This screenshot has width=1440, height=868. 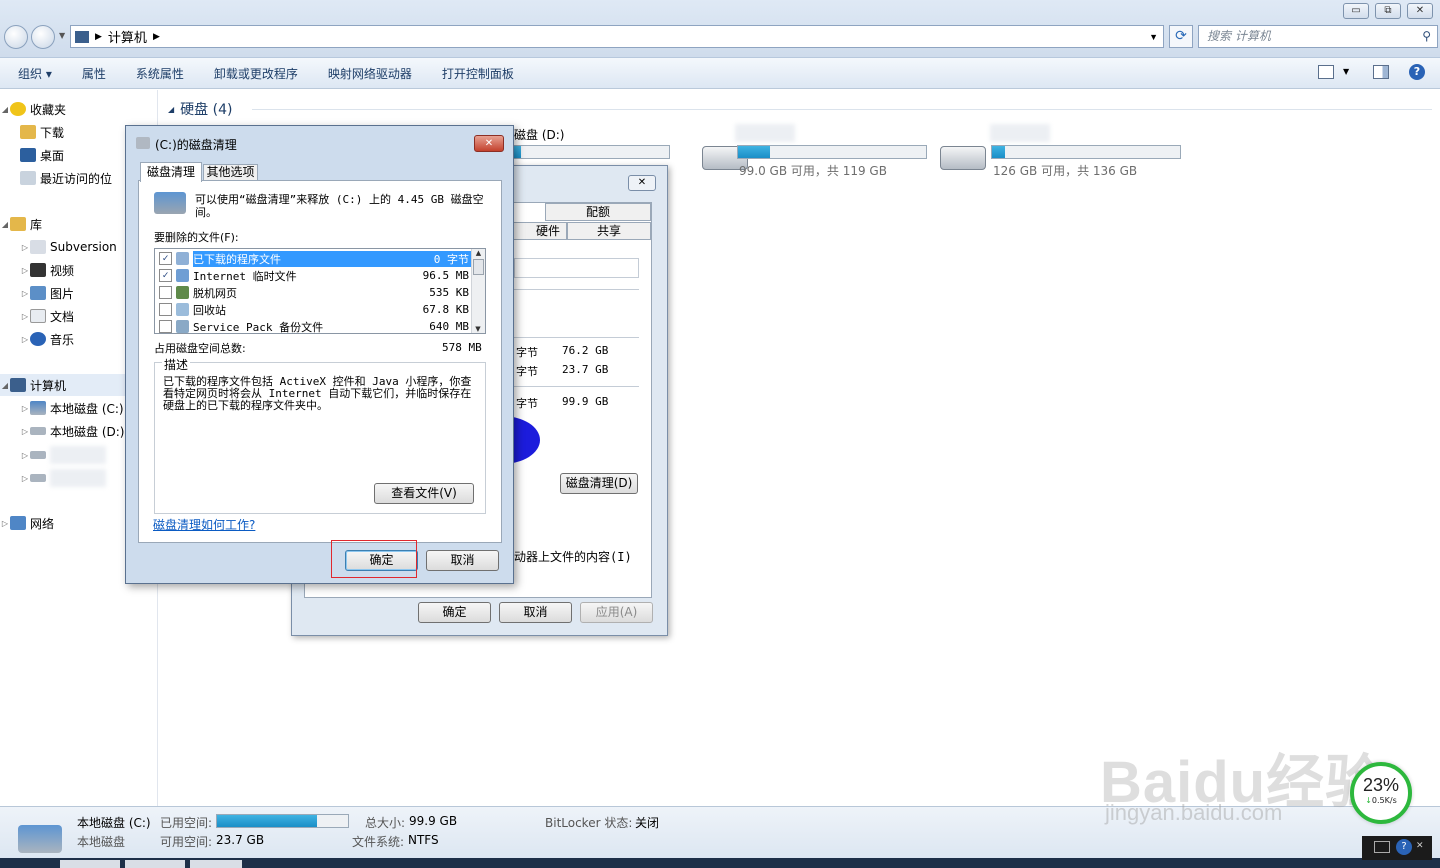 I want to click on search-placeholder: 搜索 计算机, so click(x=1239, y=36).